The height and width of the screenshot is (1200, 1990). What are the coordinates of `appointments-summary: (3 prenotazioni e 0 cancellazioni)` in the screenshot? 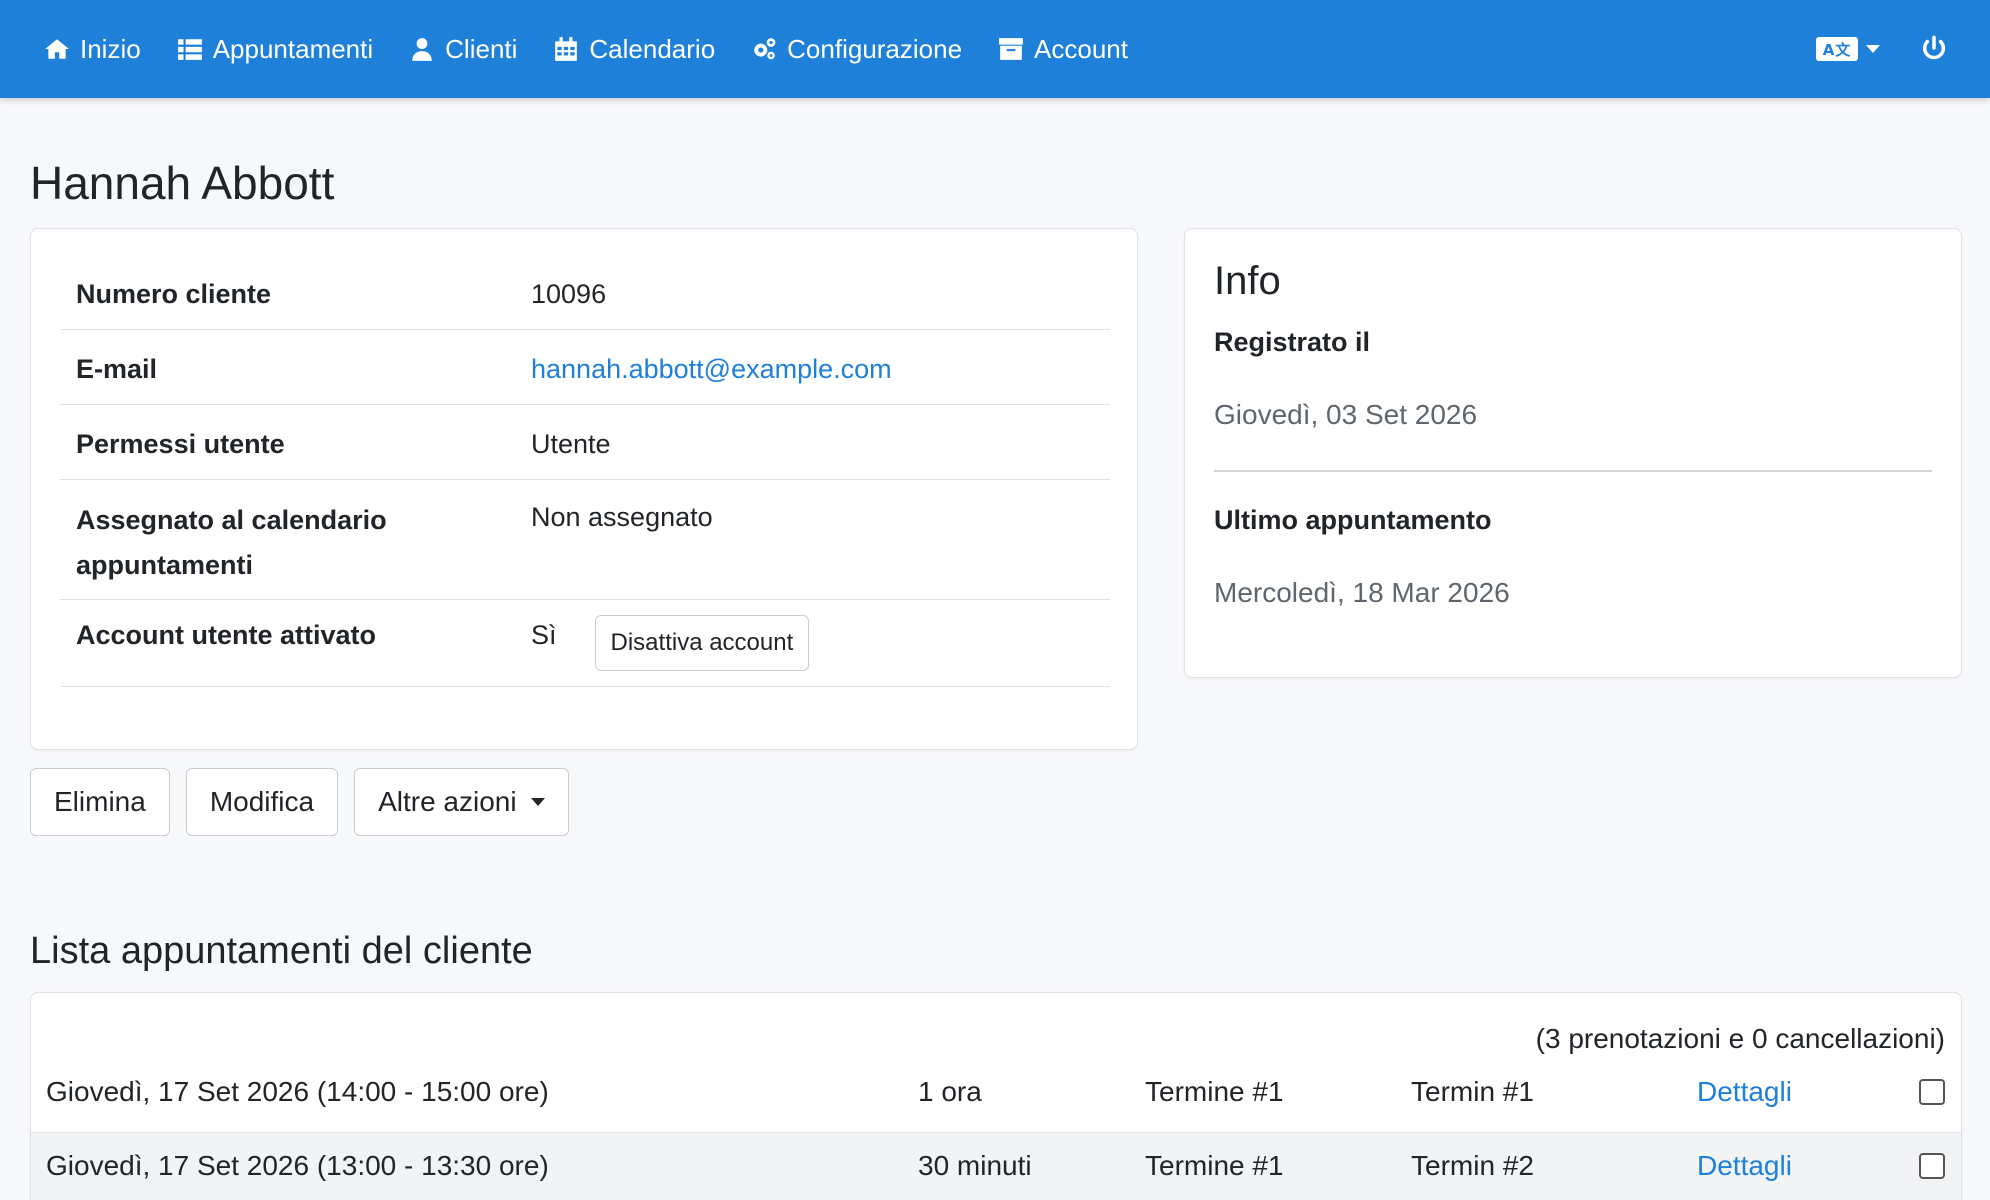 It's located at (1740, 1038).